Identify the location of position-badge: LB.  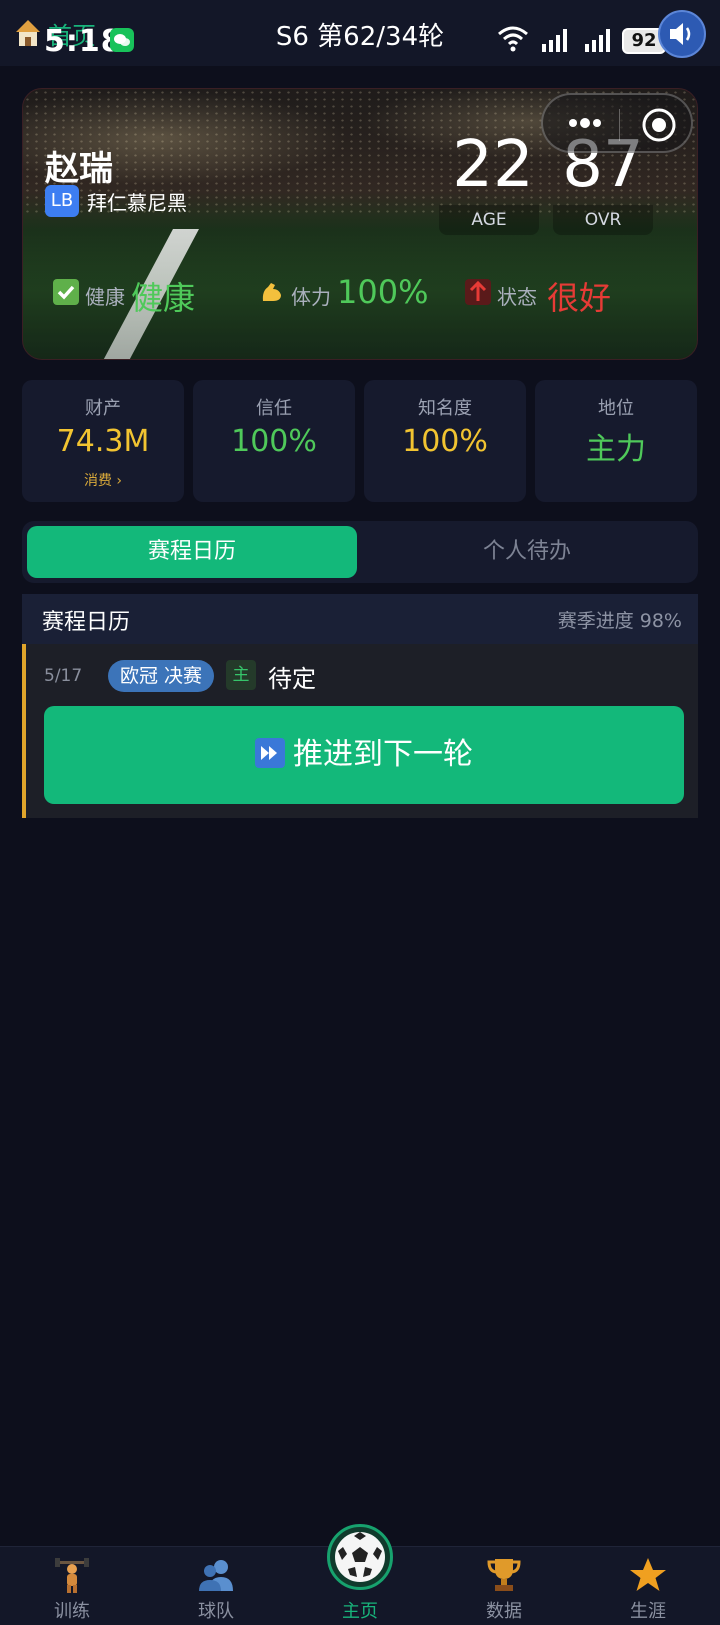
(62, 201).